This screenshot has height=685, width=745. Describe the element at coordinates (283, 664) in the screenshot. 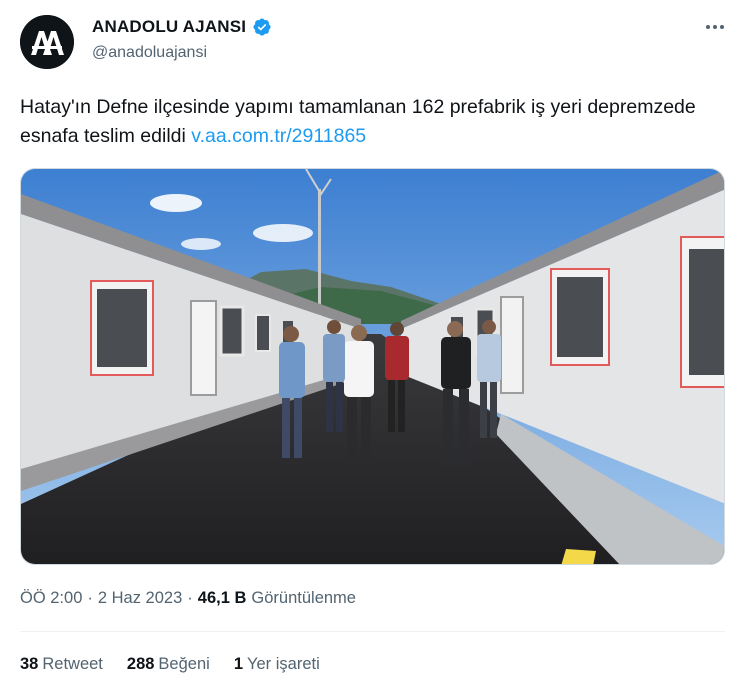

I see `bookmarks-label: Yer işareti` at that location.